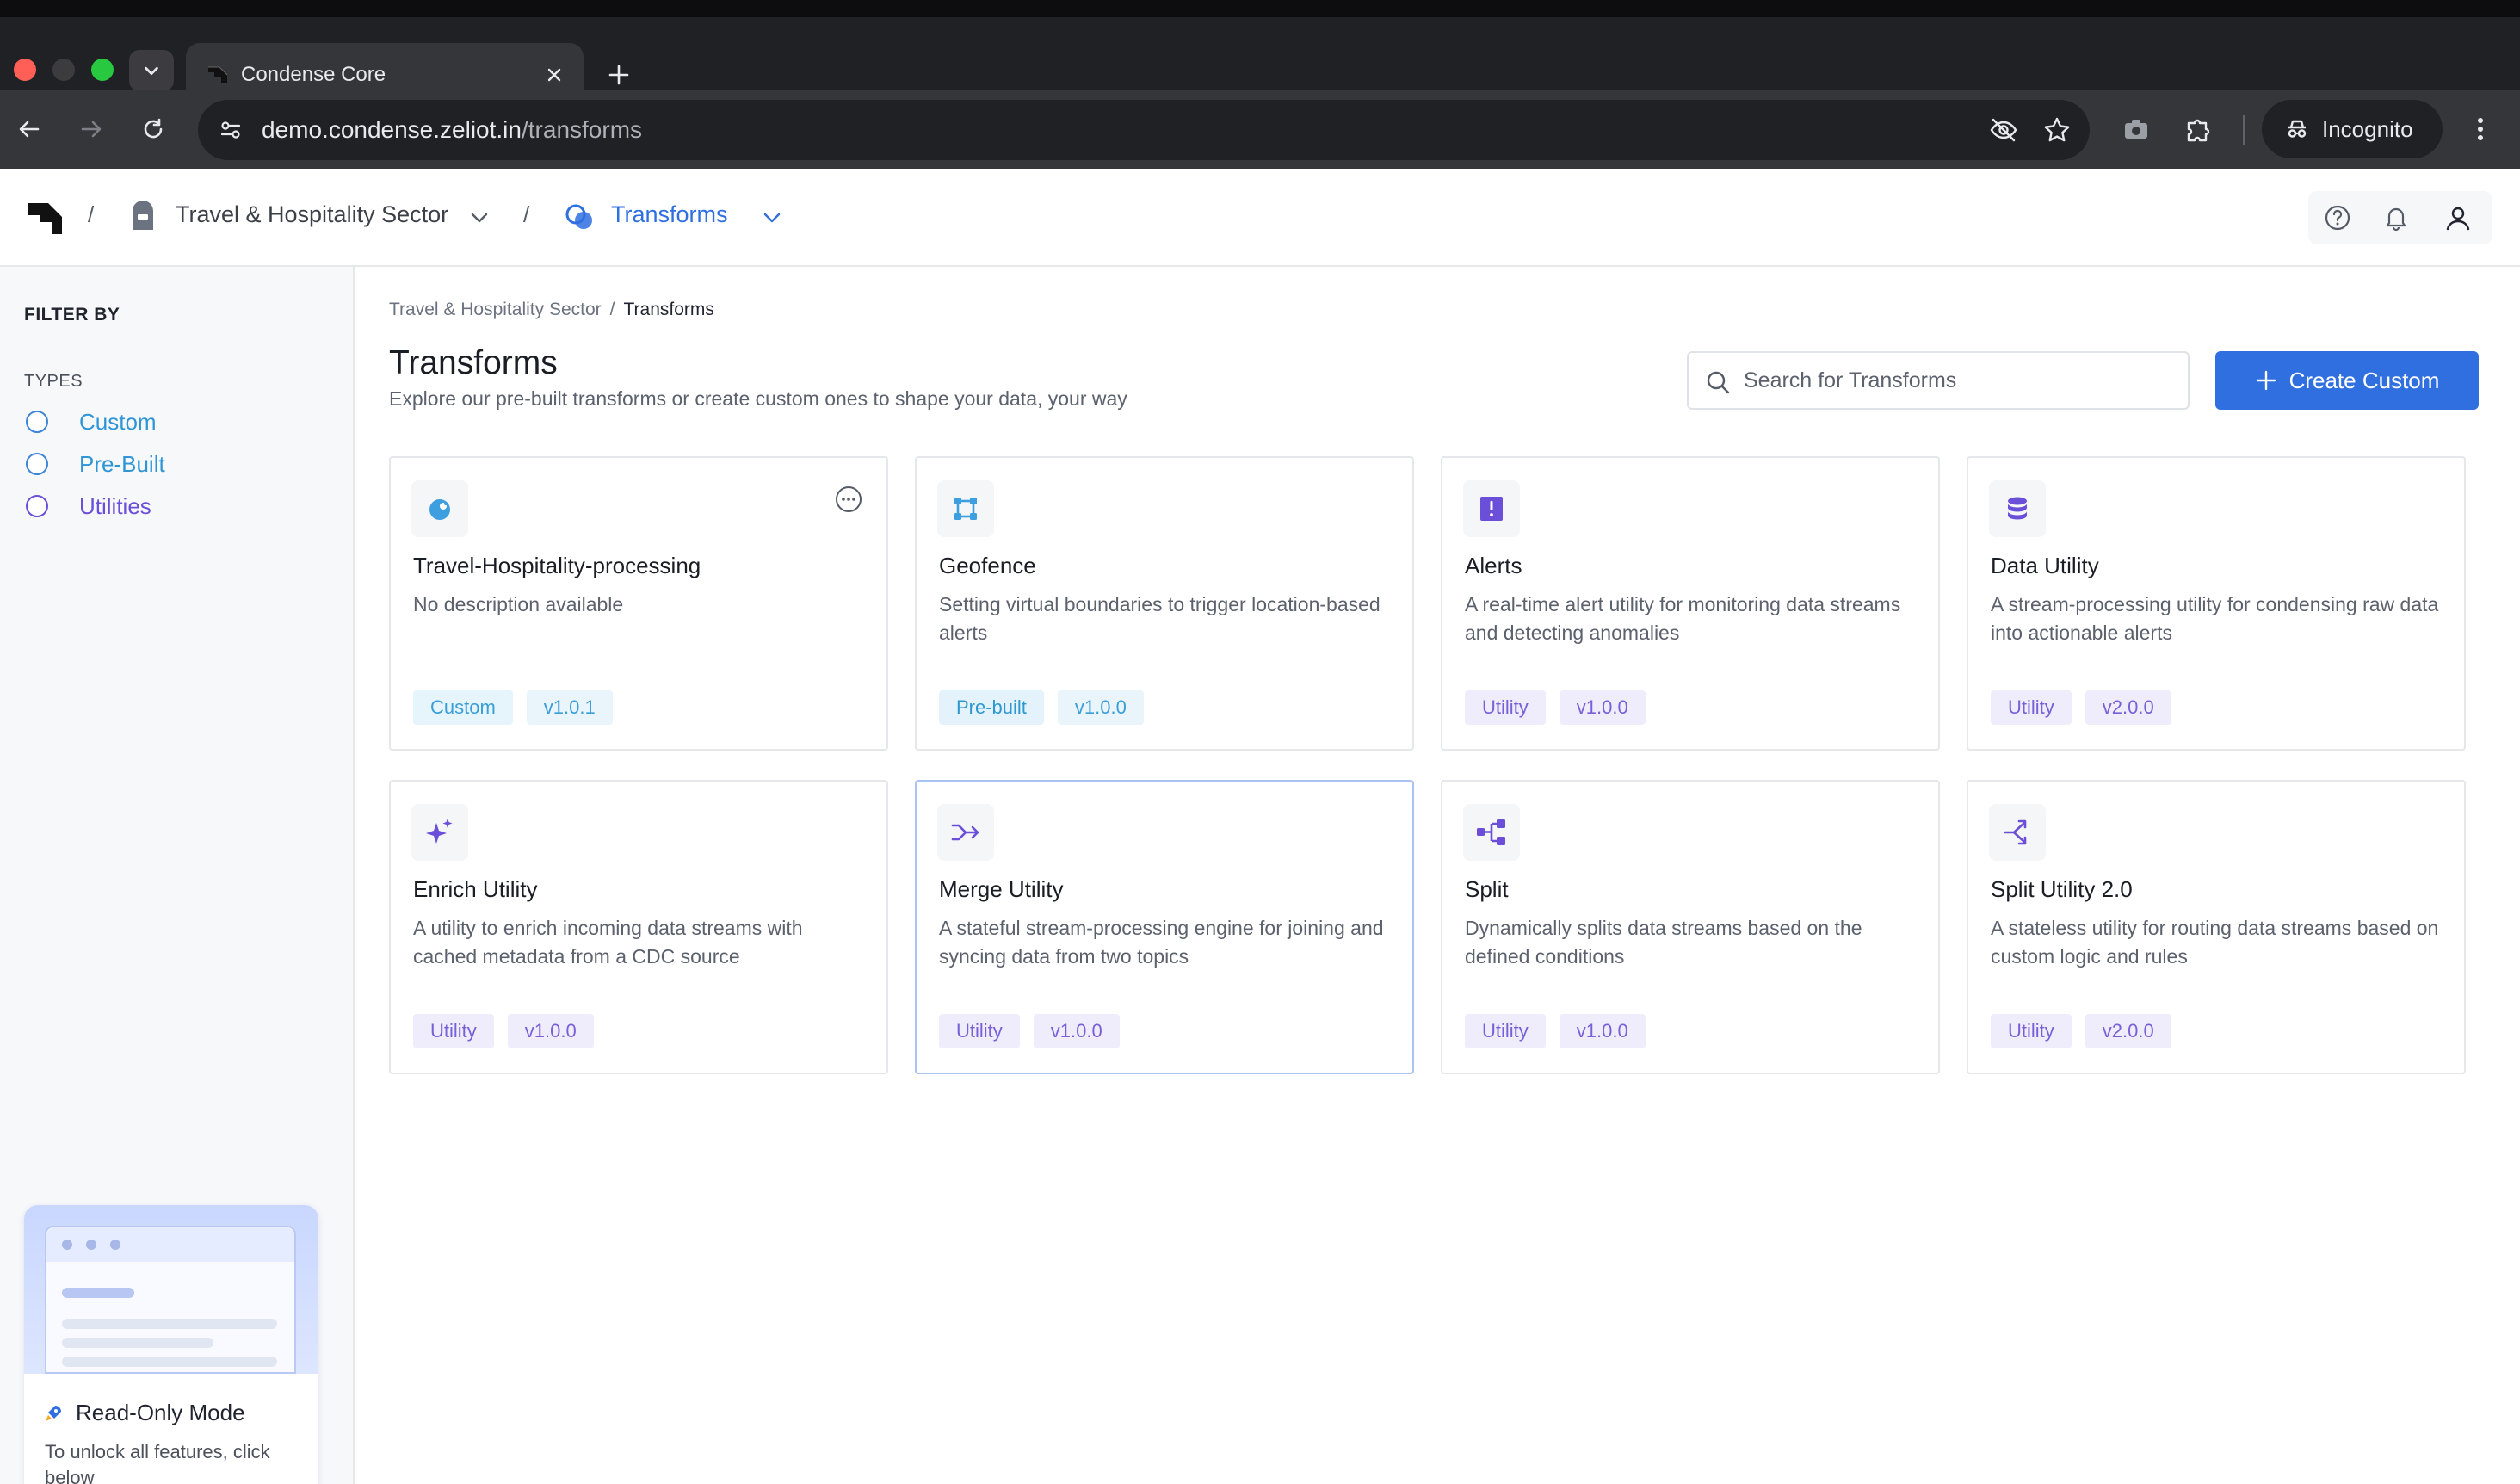 Image resolution: width=2520 pixels, height=1484 pixels. What do you see at coordinates (1491, 509) in the screenshot?
I see `alert-icon` at bounding box center [1491, 509].